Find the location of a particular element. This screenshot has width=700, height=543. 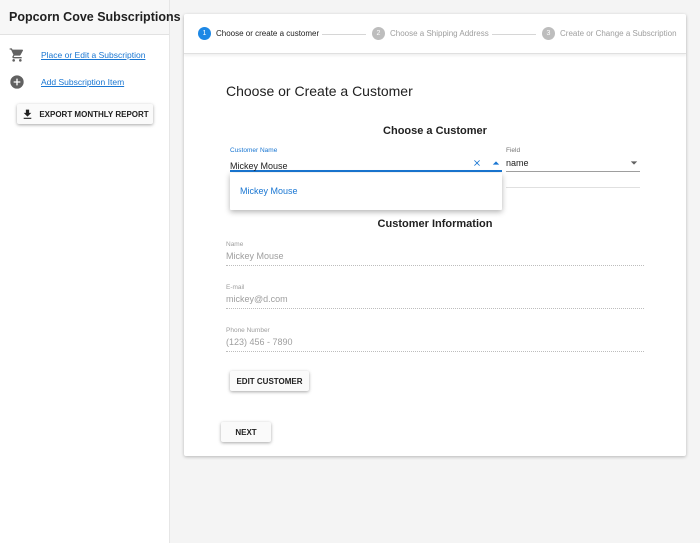

step-label: Choose a Shipping Address is located at coordinates (439, 33).